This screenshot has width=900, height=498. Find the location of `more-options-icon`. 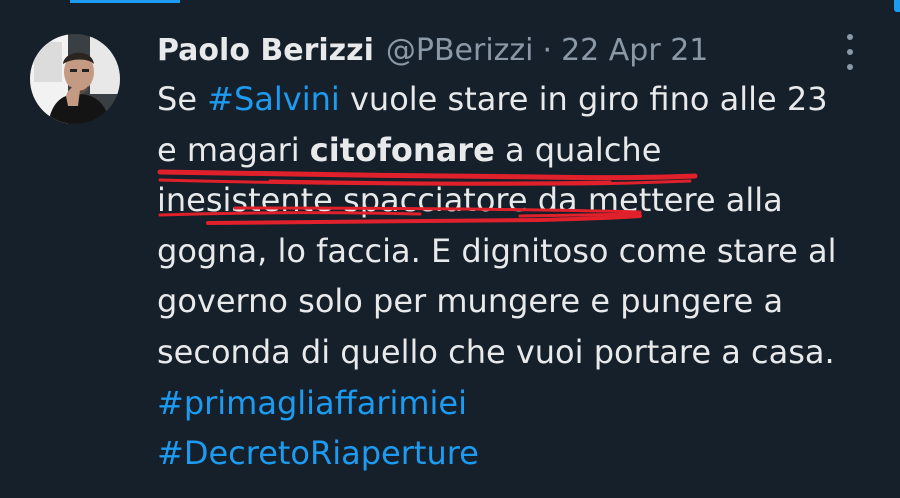

more-options-icon is located at coordinates (850, 52).